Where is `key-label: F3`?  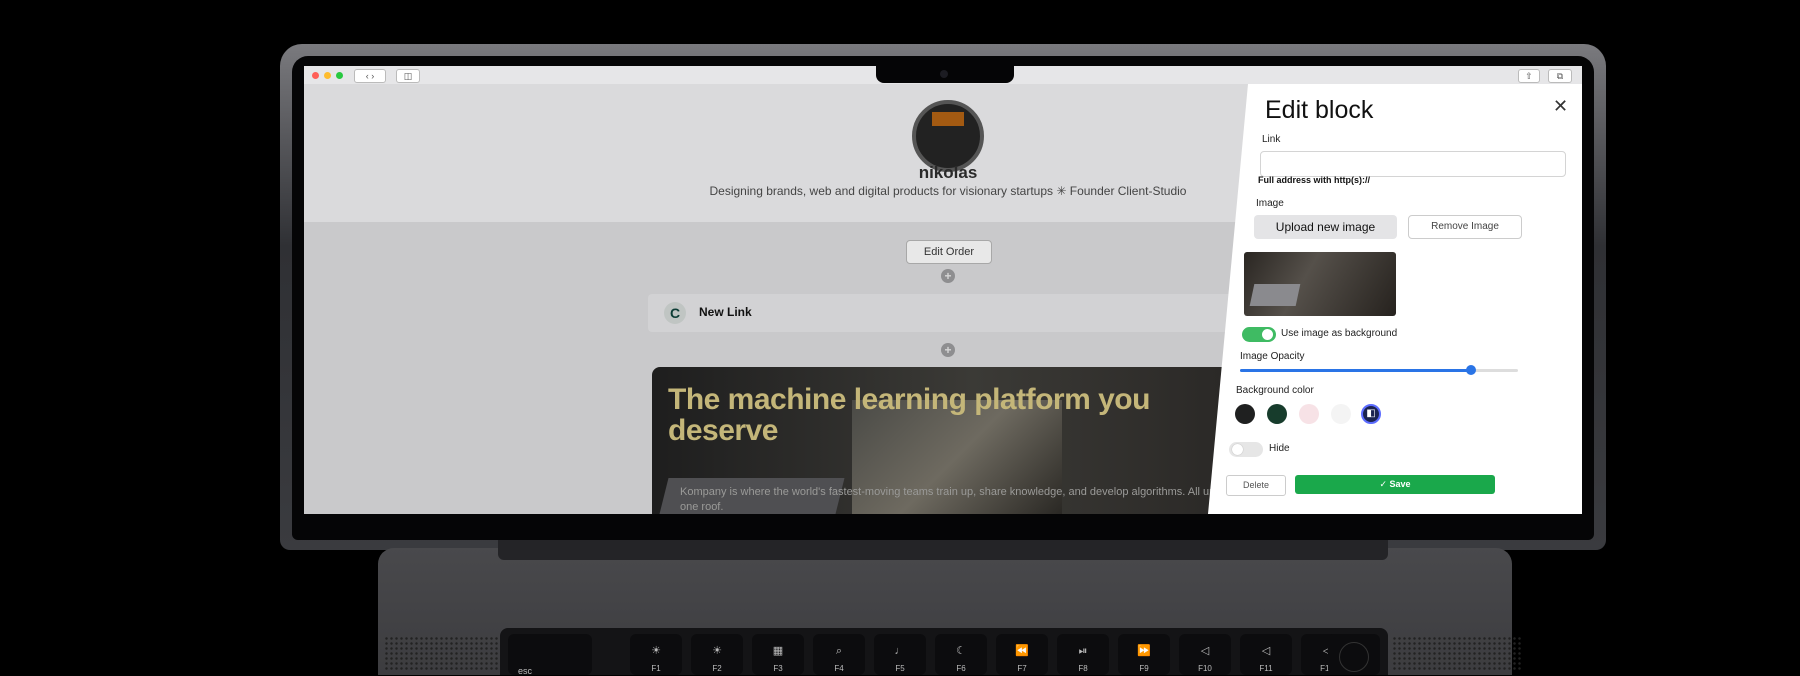 key-label: F3 is located at coordinates (778, 668).